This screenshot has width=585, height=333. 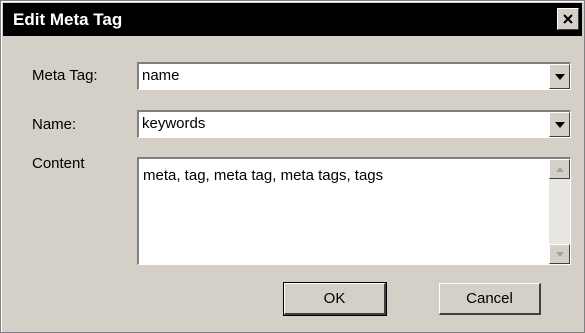 I want to click on scroll-up-button, so click(x=559, y=169).